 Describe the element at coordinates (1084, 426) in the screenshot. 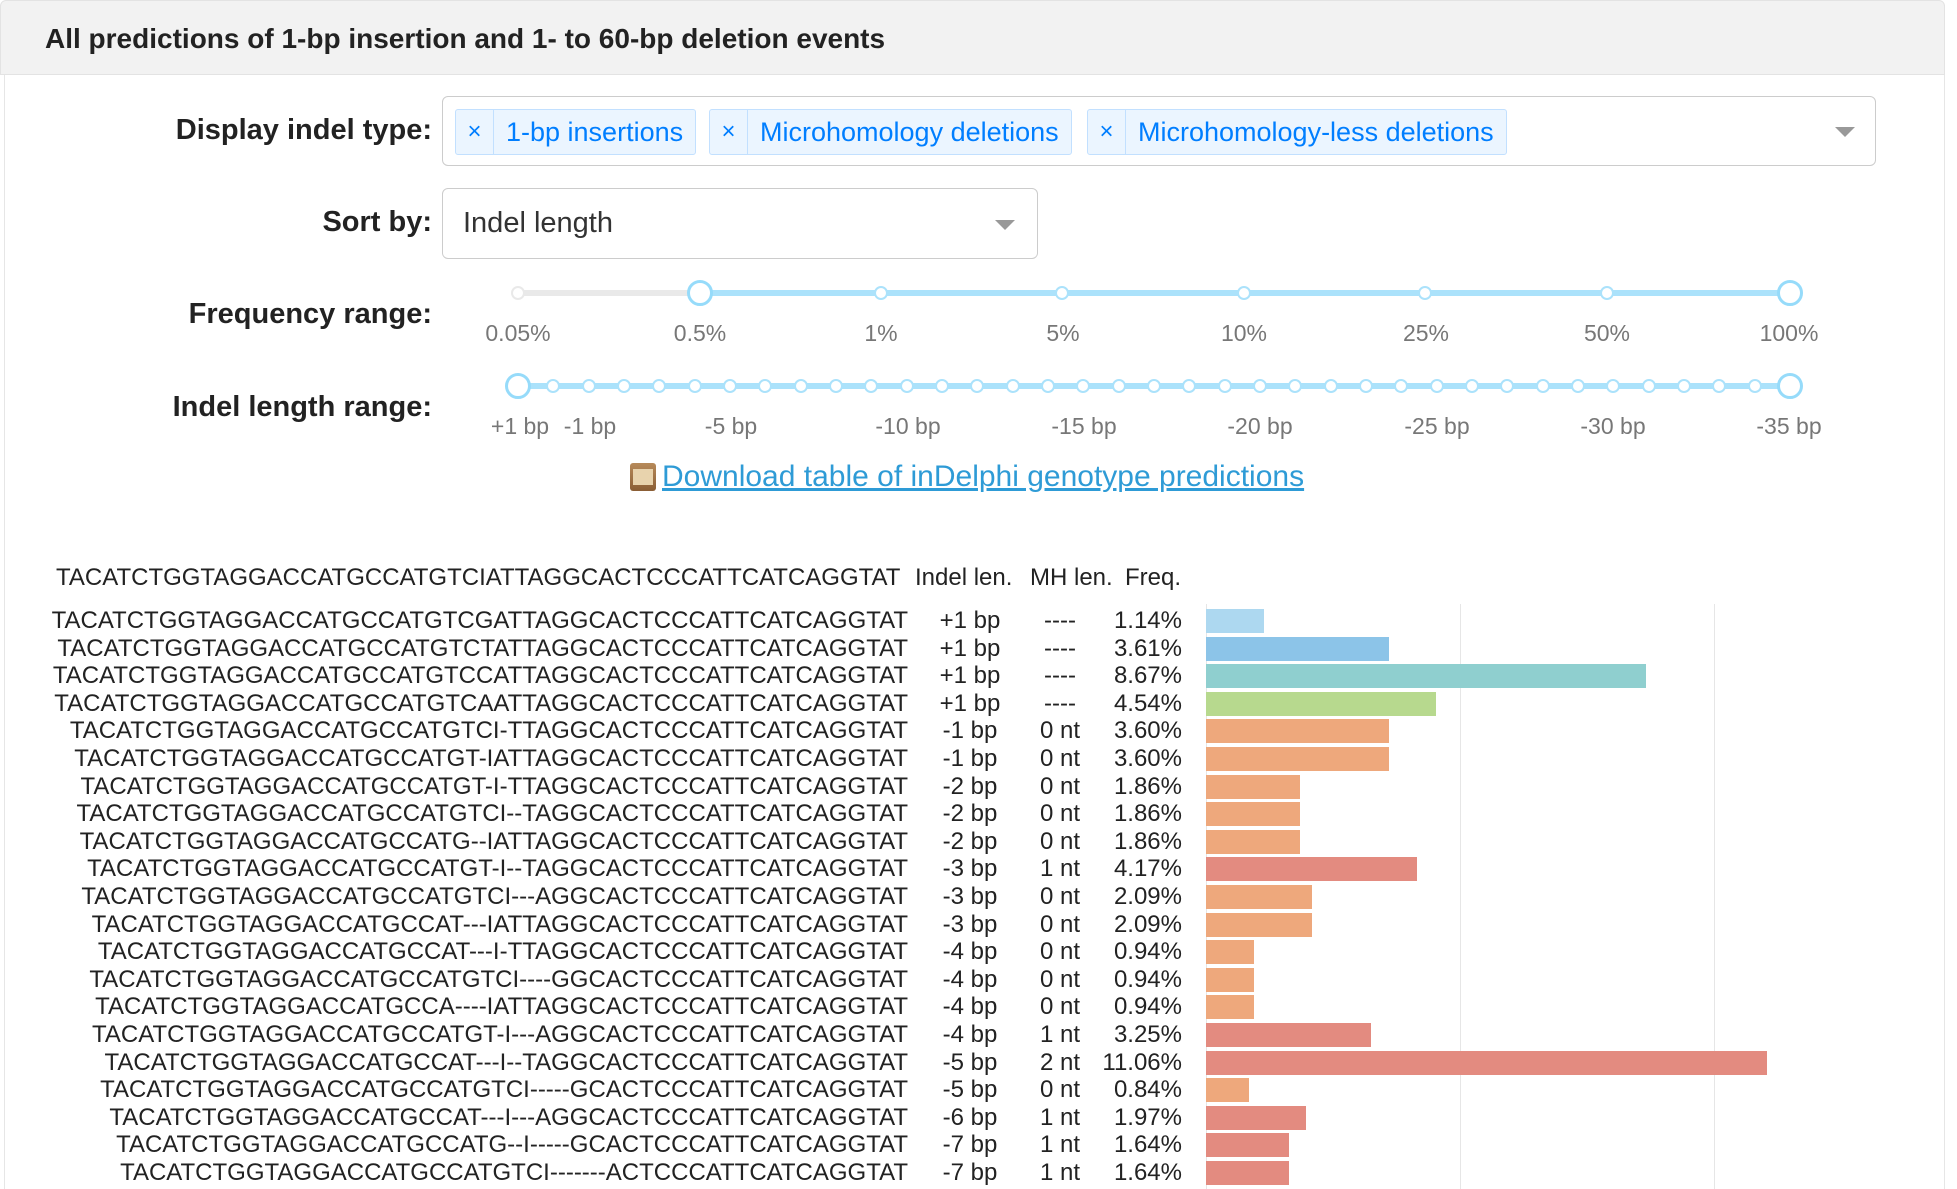

I see `slider-mark: -15 bp` at that location.